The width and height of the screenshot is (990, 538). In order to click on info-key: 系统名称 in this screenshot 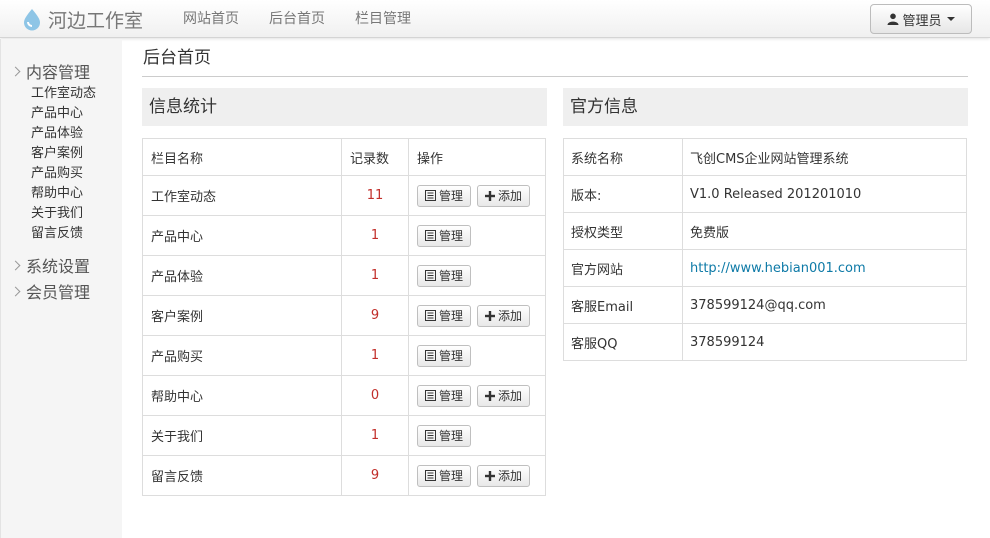, I will do `click(623, 157)`.